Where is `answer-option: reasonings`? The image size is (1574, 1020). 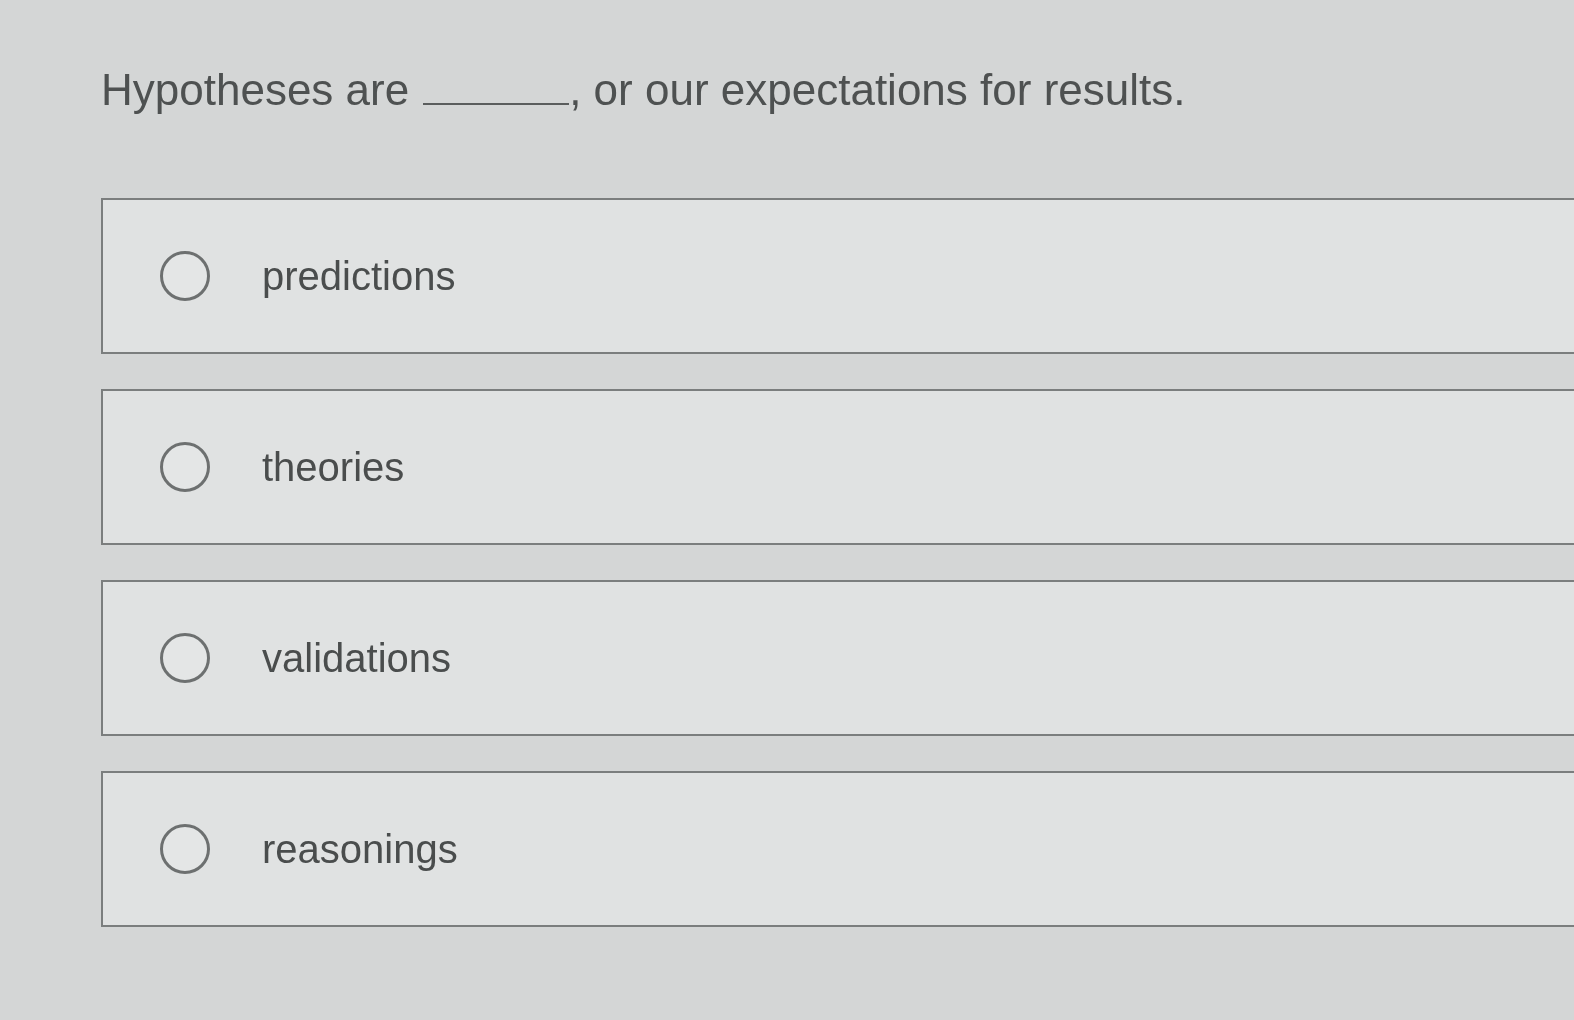 answer-option: reasonings is located at coordinates (837, 849).